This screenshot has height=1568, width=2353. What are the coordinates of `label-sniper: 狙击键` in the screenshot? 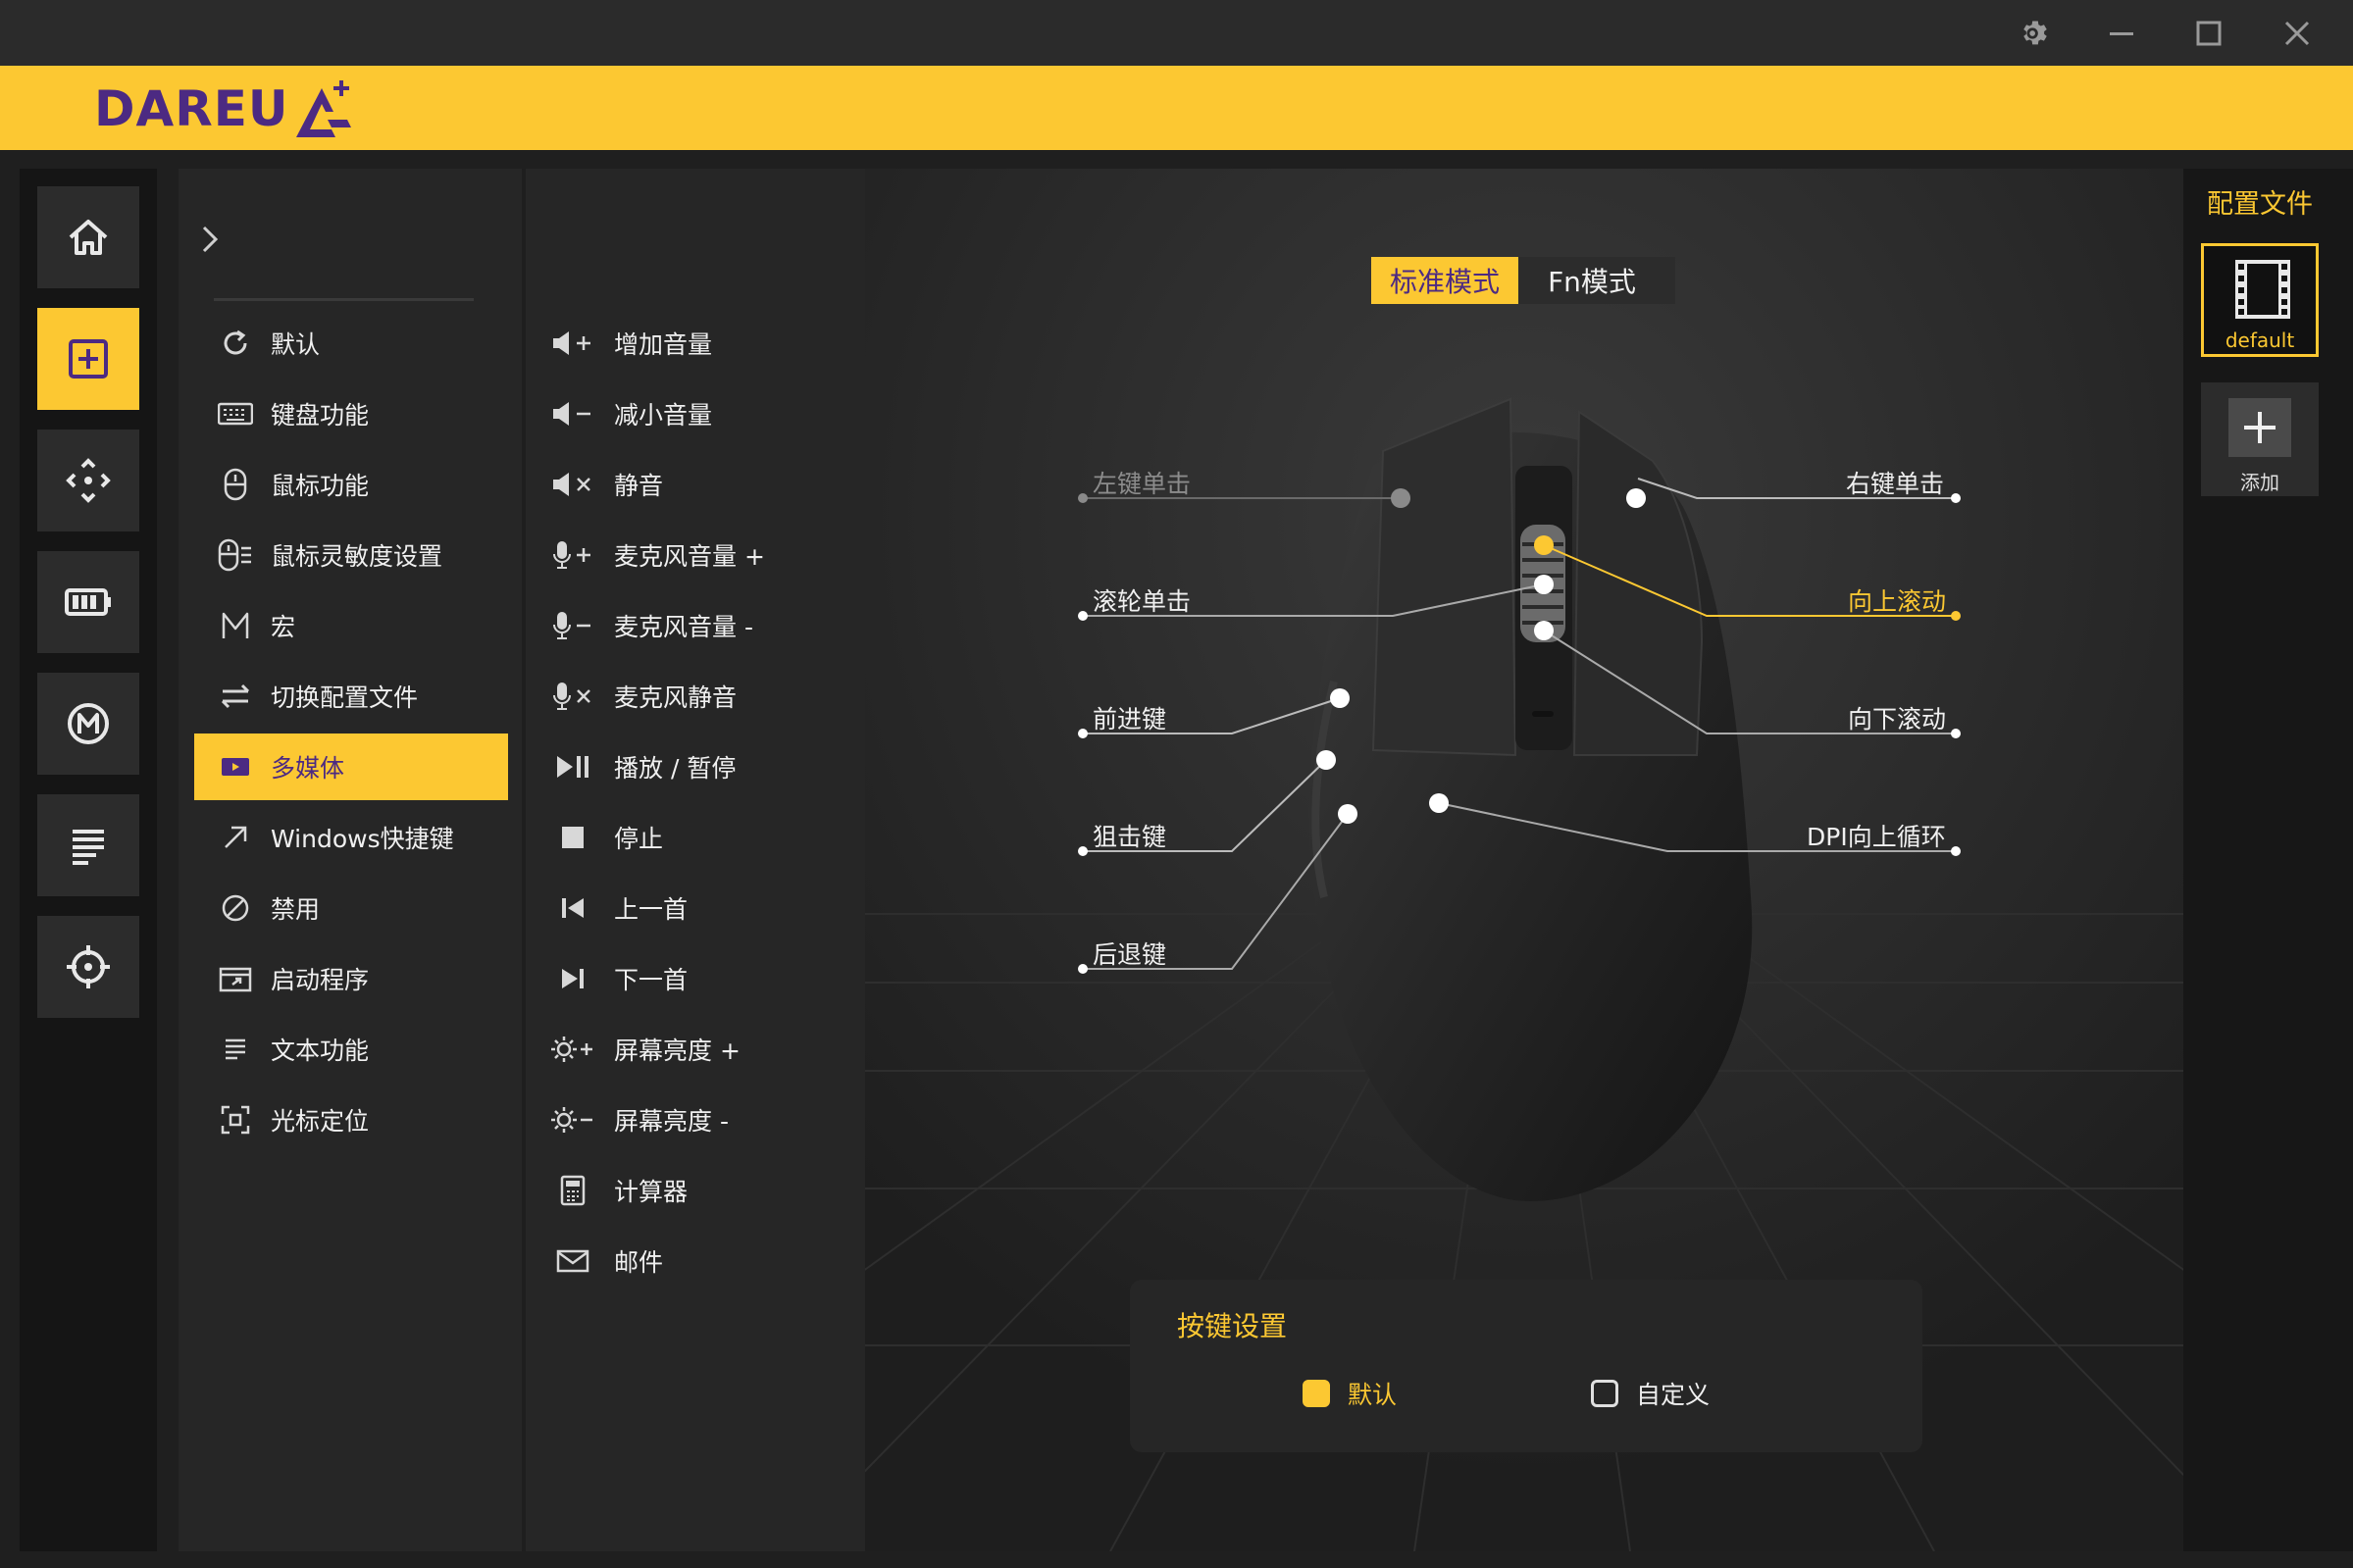 It's located at (1129, 835).